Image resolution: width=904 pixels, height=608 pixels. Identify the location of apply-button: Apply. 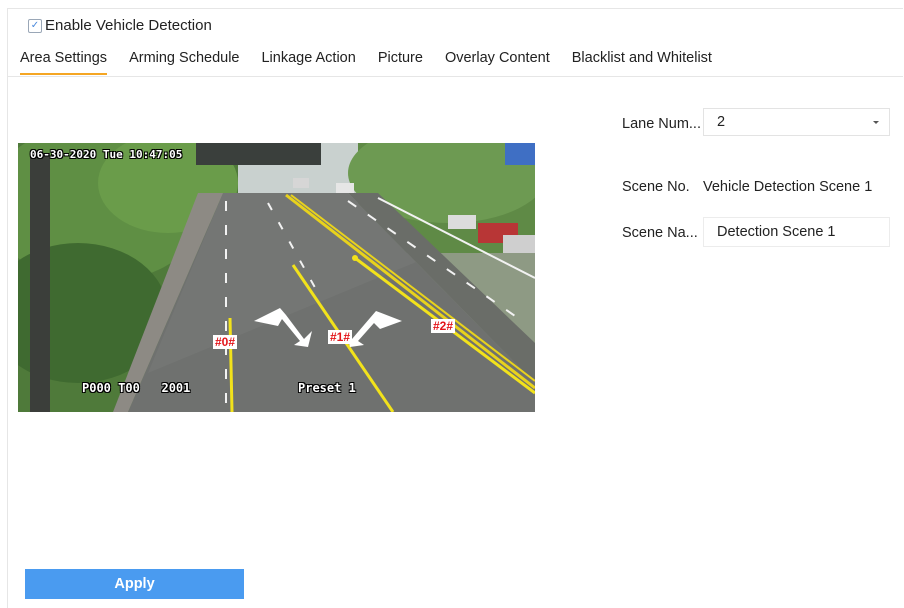
(134, 584).